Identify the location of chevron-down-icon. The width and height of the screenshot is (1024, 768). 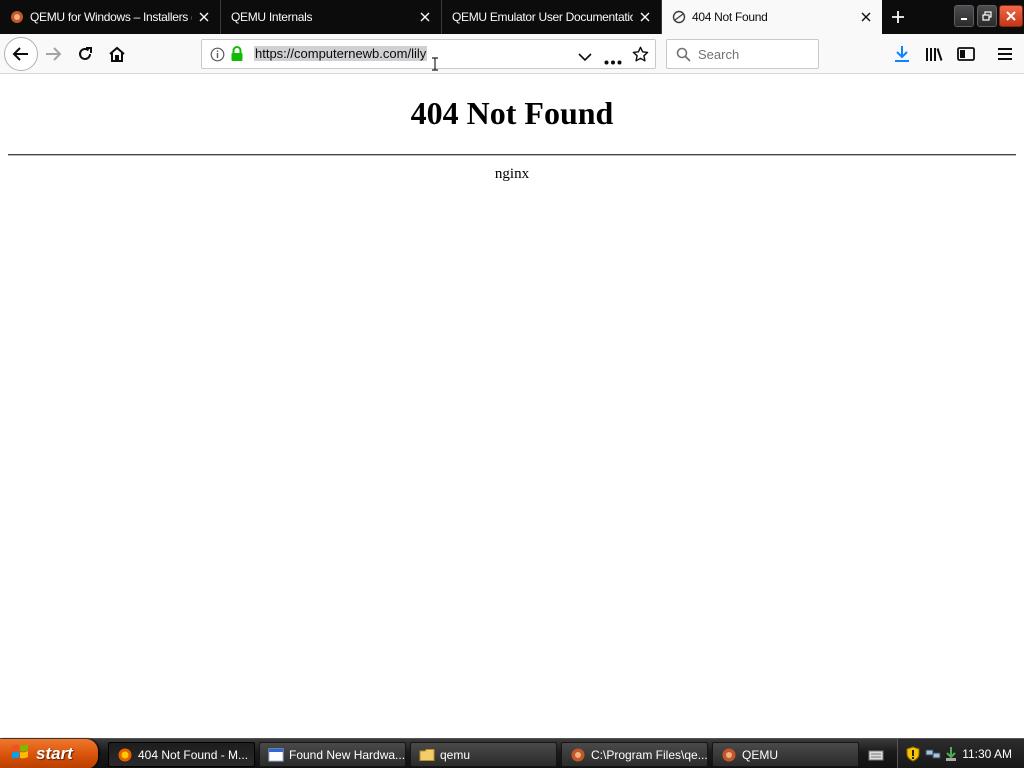
(585, 58).